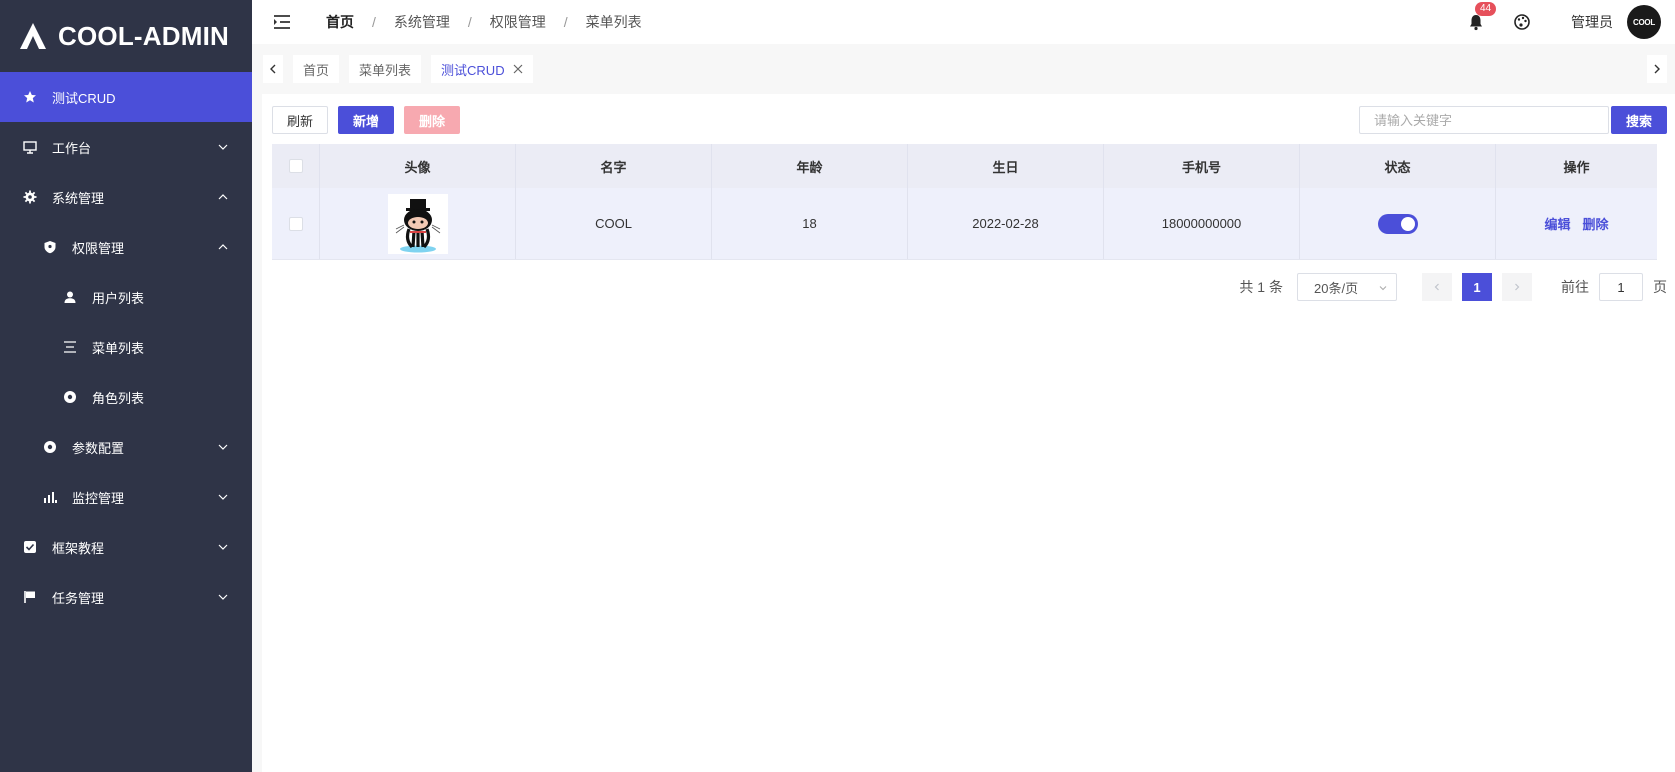 This screenshot has width=1675, height=772. Describe the element at coordinates (126, 497) in the screenshot. I see `sidebar-item-monitor: 监控管理` at that location.